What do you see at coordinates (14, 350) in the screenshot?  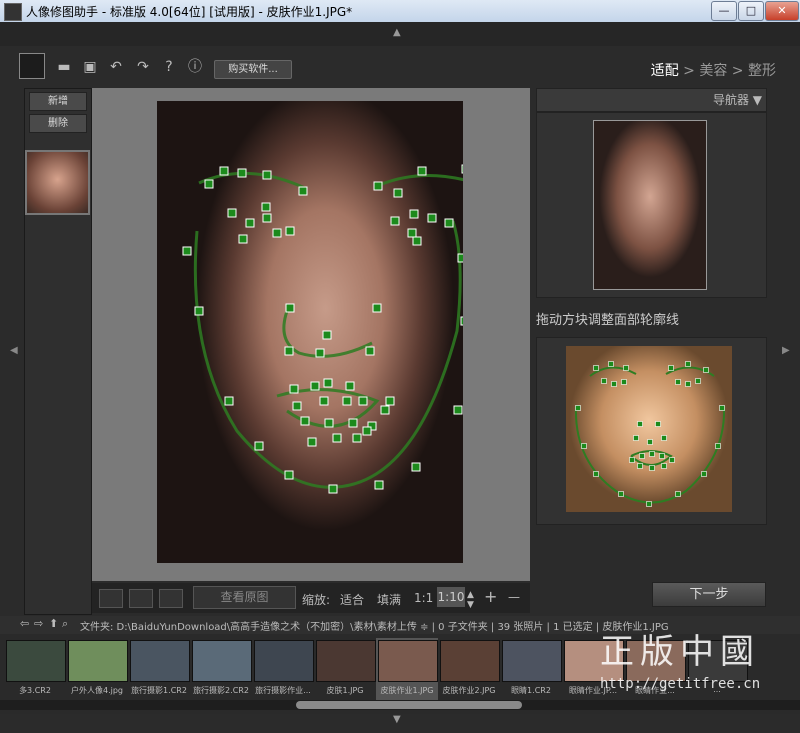 I see `collapse-left-icon: ◀` at bounding box center [14, 350].